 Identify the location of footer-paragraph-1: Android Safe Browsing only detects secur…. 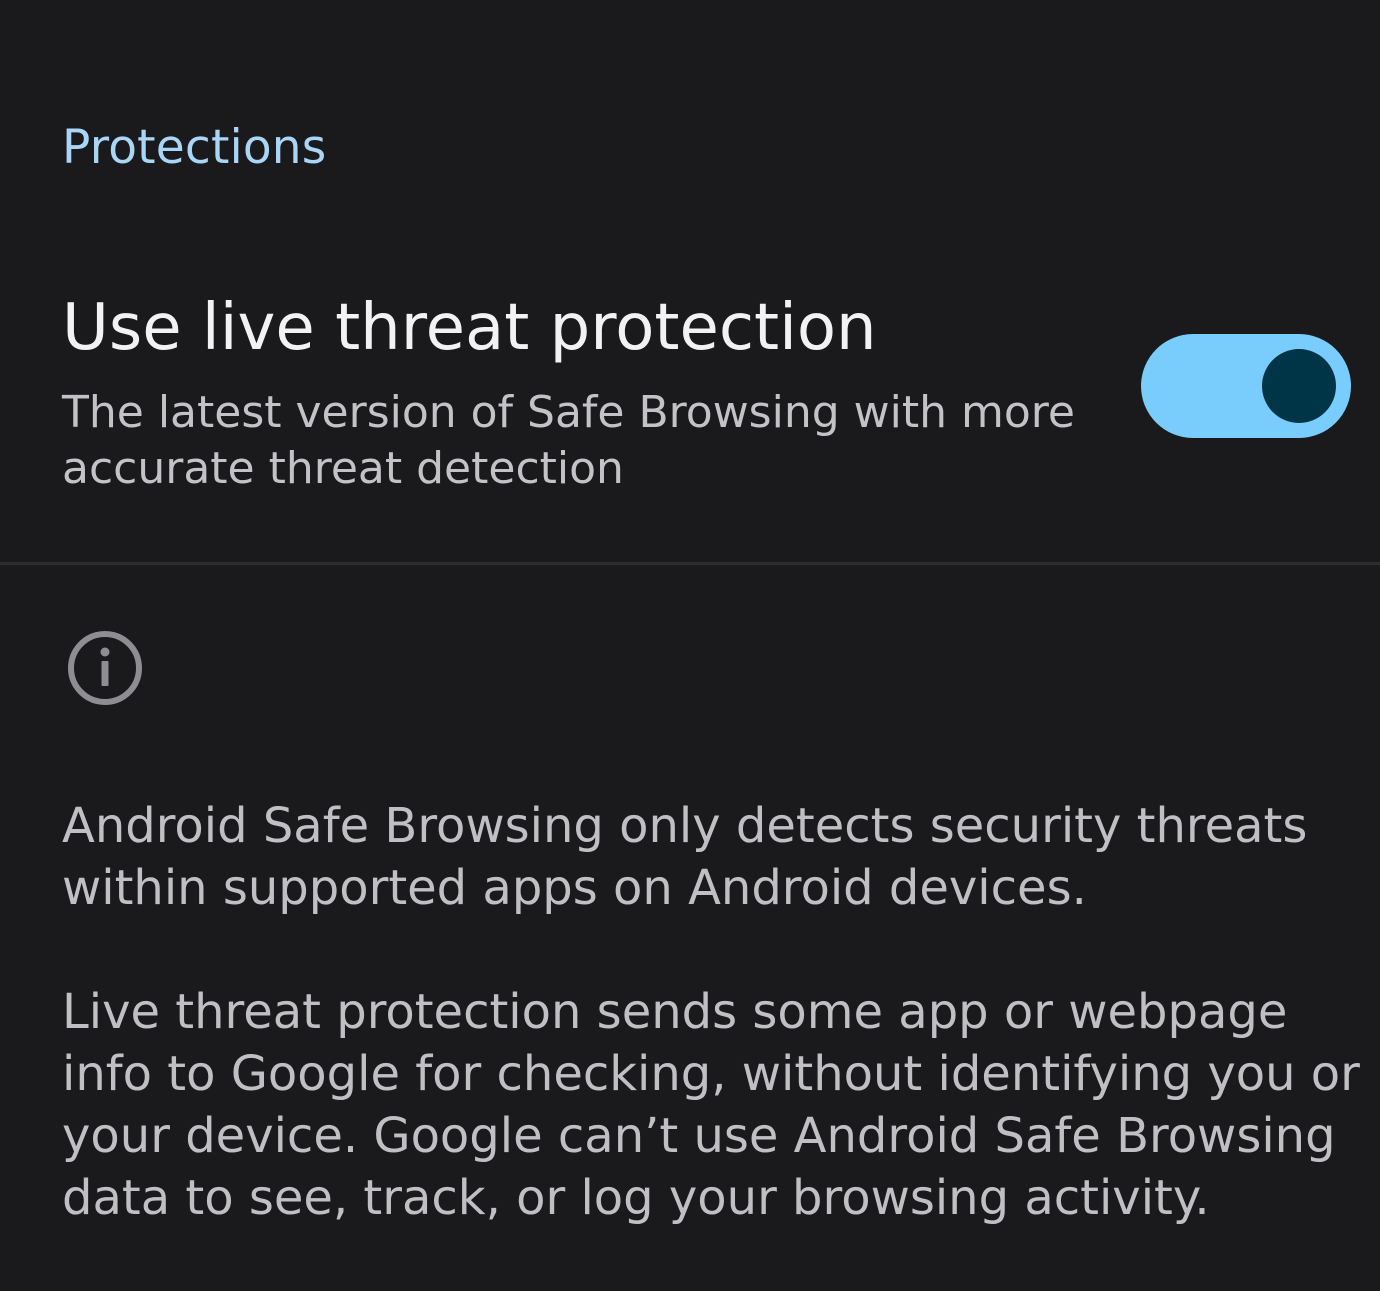
(685, 857).